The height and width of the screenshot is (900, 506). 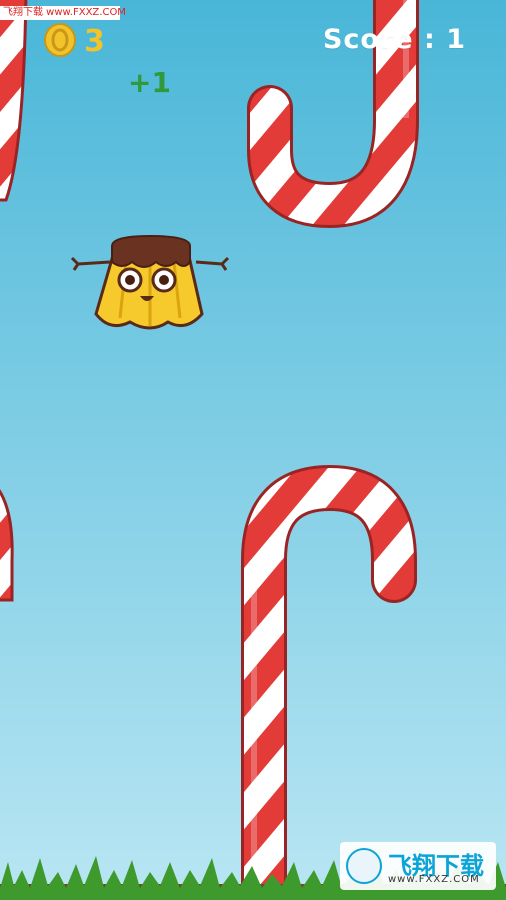 I want to click on score-label: Score : 1, so click(x=394, y=39).